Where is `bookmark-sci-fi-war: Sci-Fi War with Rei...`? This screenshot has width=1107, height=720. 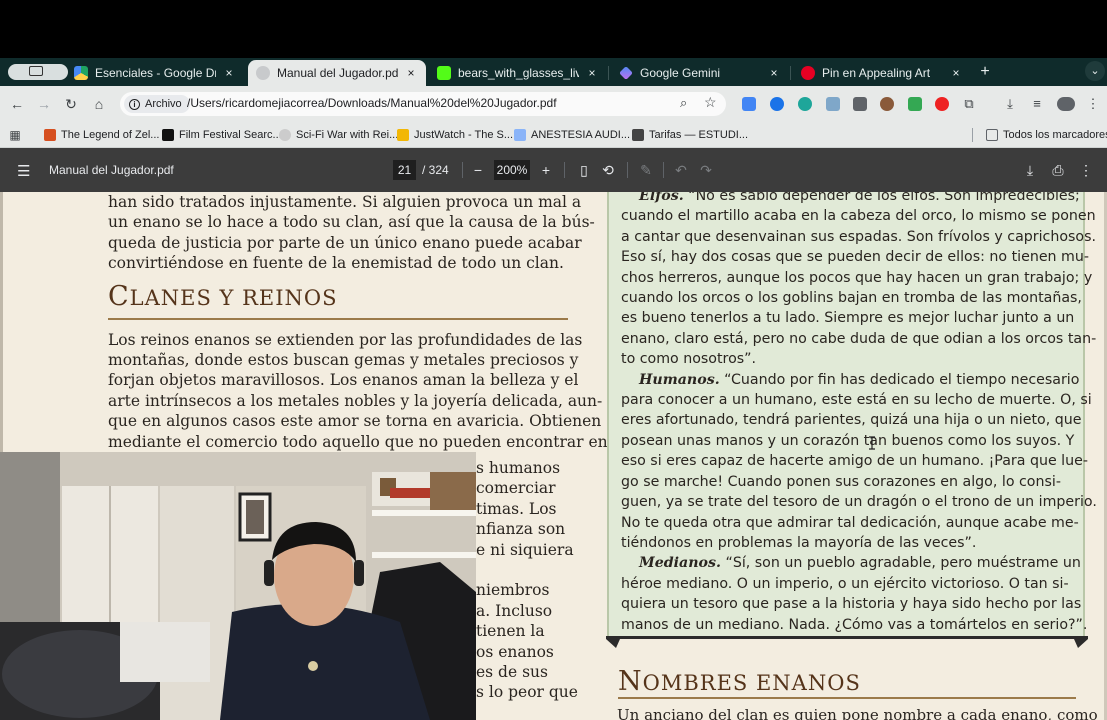 bookmark-sci-fi-war: Sci-Fi War with Rei... is located at coordinates (338, 135).